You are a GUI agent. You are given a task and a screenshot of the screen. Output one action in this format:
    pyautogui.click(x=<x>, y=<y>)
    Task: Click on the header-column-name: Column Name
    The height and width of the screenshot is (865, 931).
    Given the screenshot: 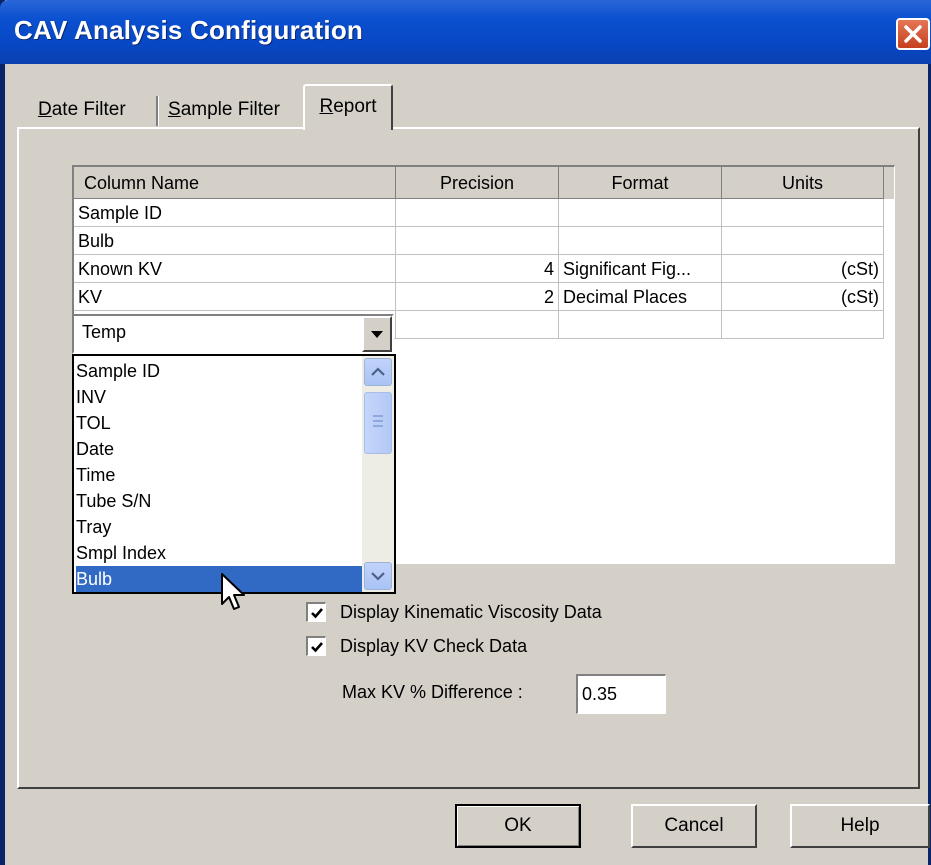 What is the action you would take?
    pyautogui.click(x=235, y=183)
    